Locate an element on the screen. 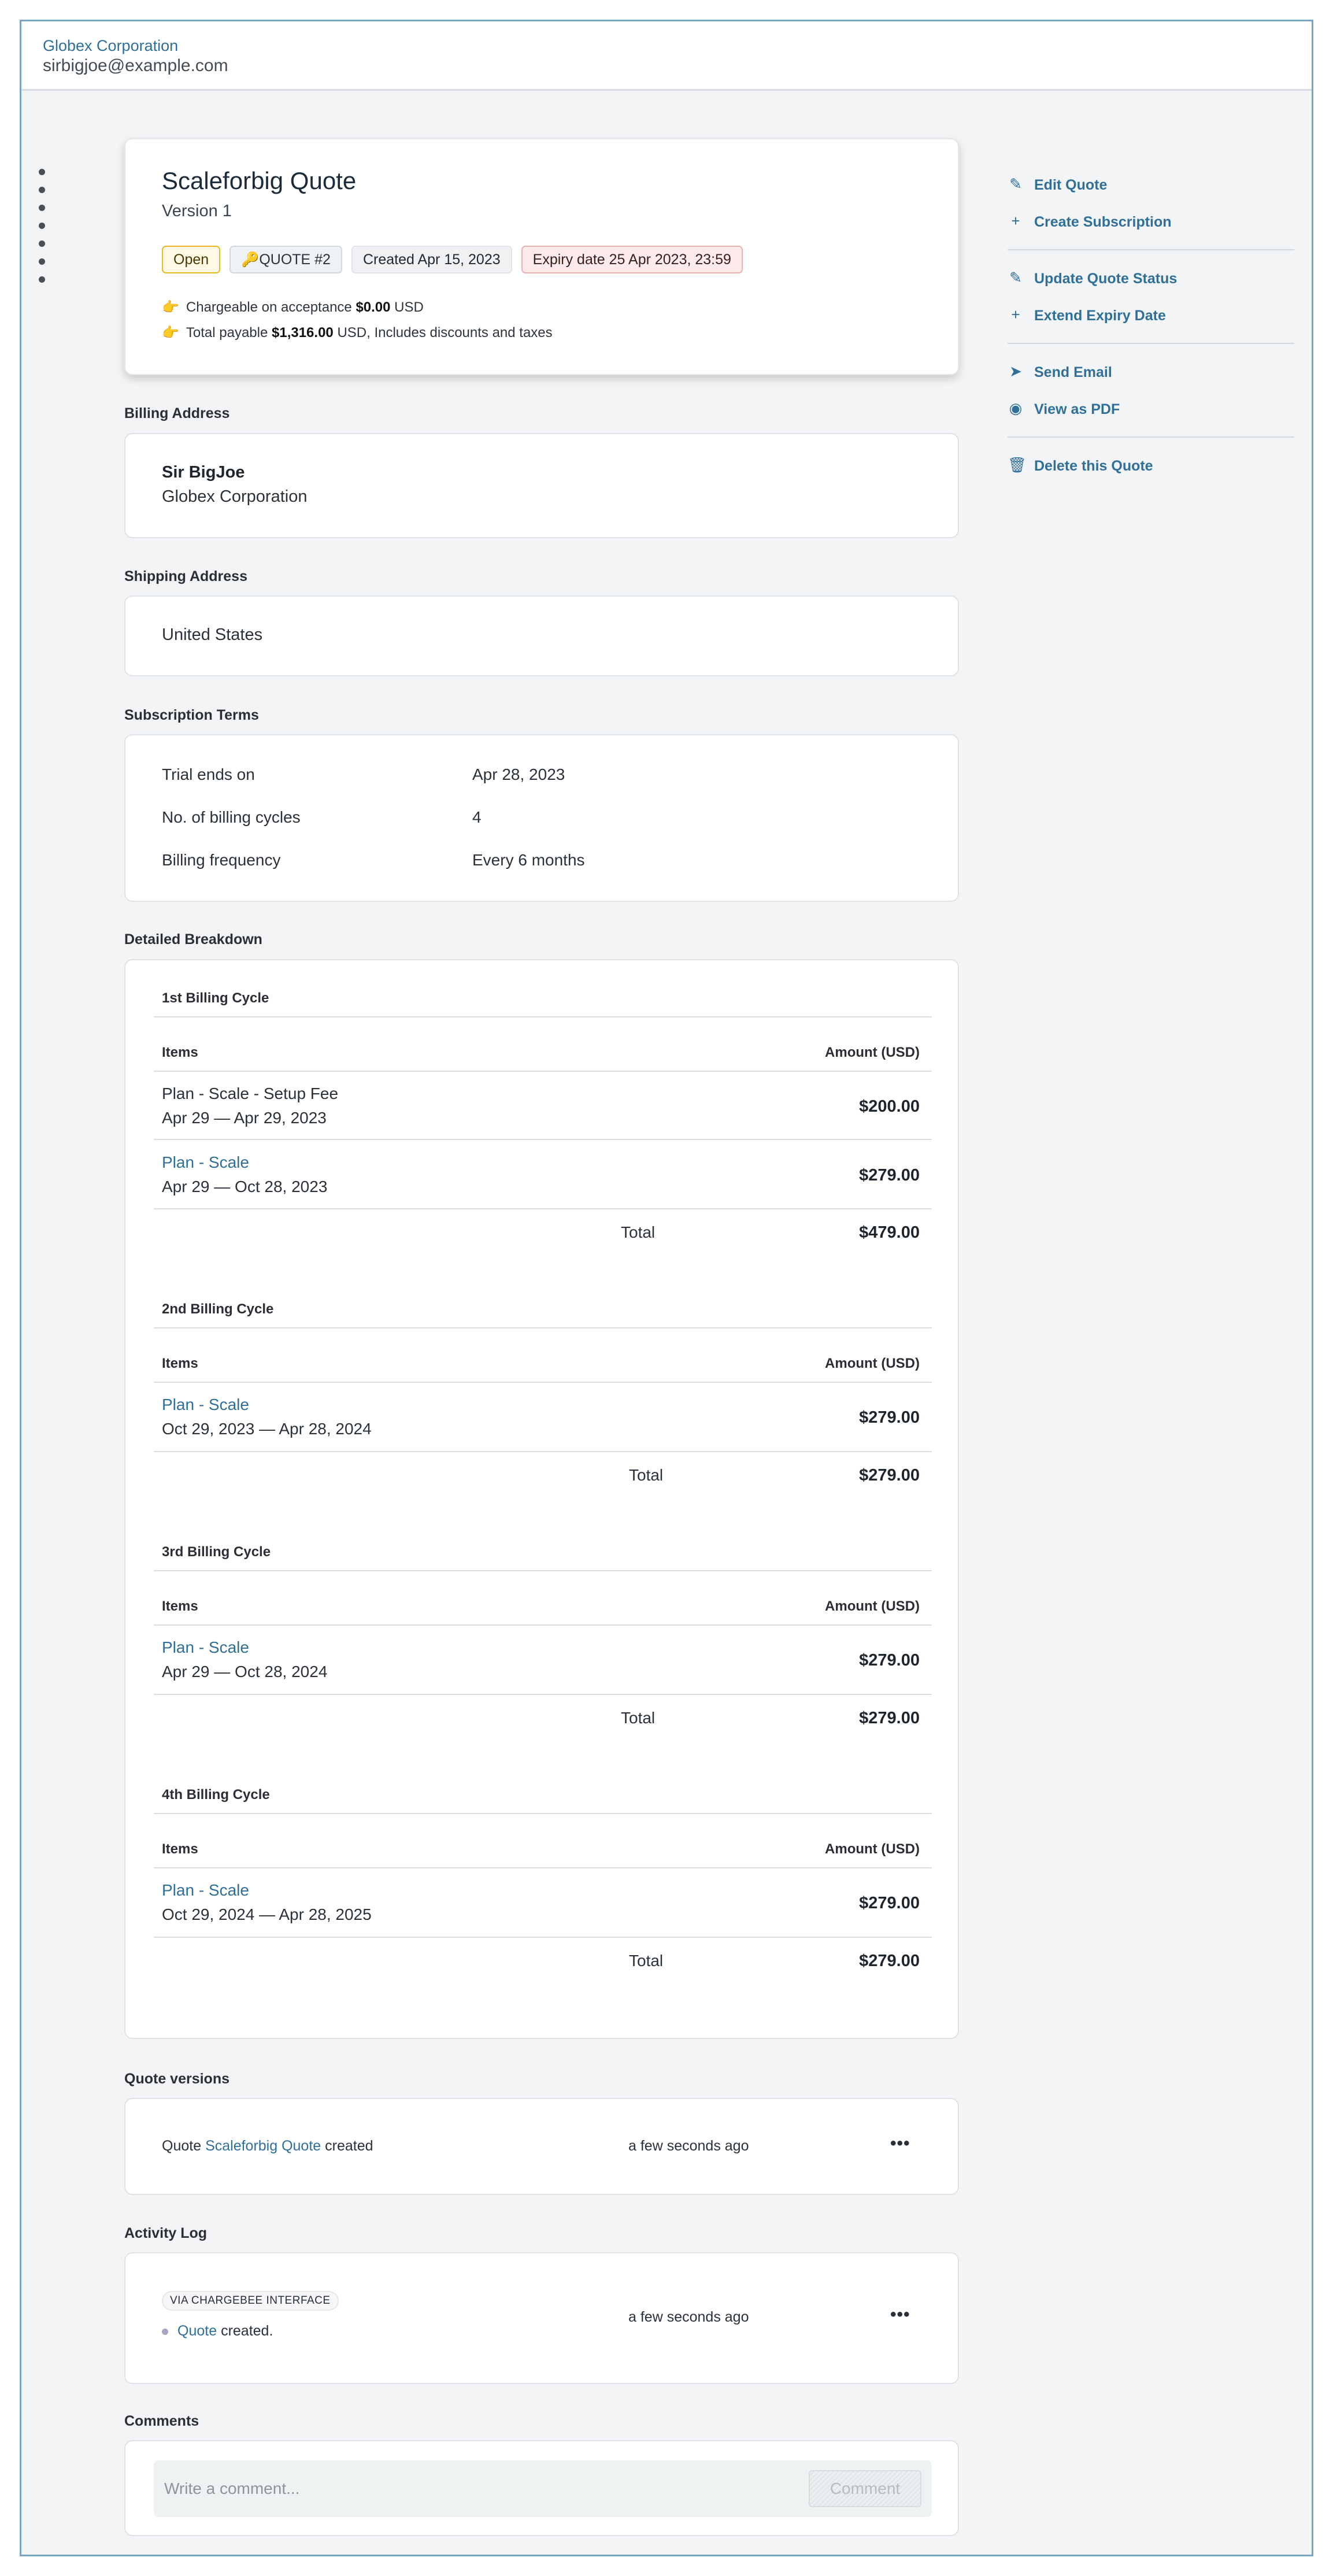 This screenshot has width=1333, height=2576. pointing-hand-icon: 👉 is located at coordinates (170, 332).